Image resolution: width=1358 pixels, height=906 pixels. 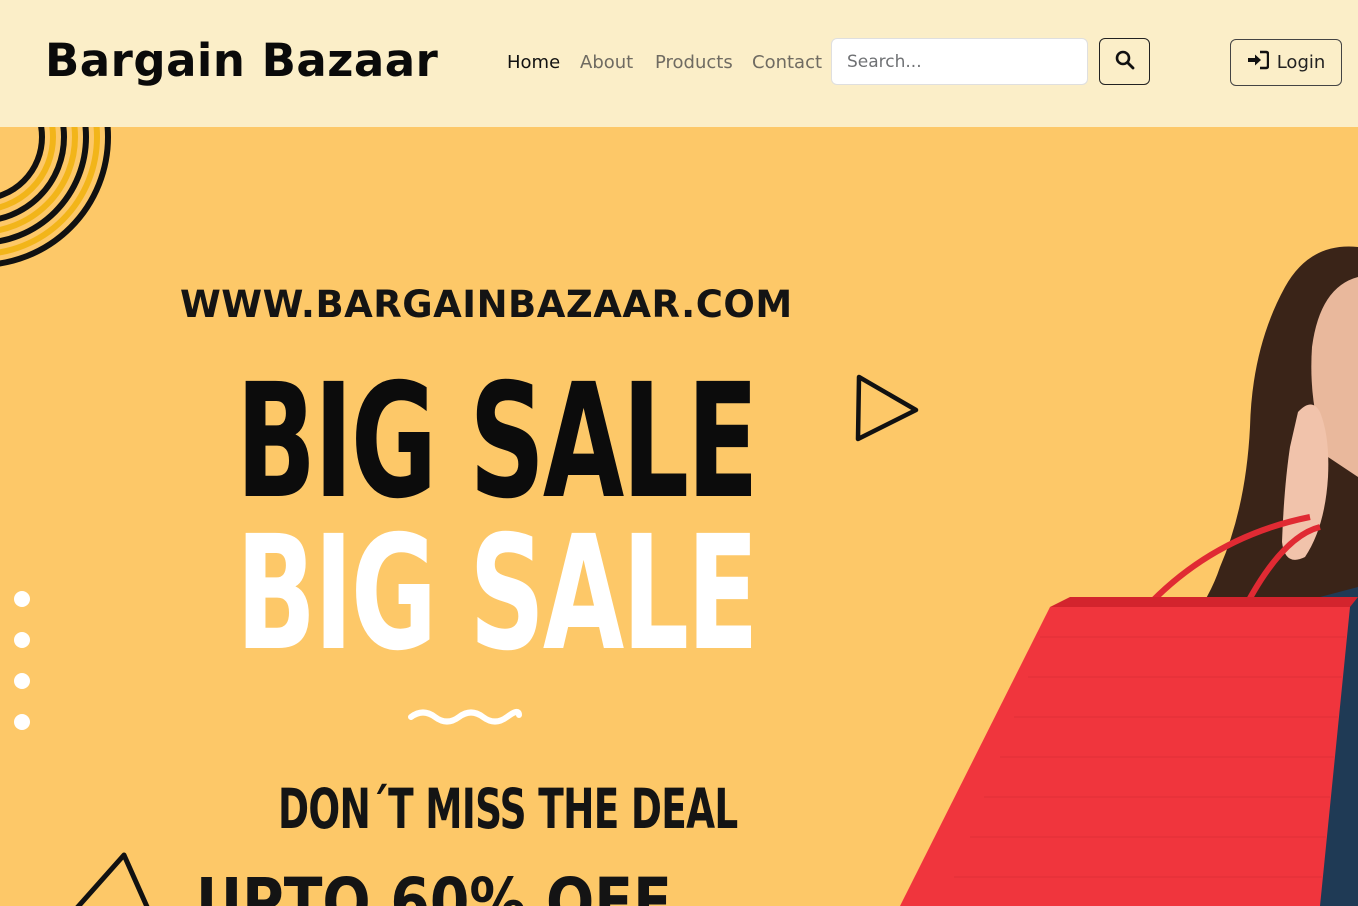 What do you see at coordinates (55, 197) in the screenshot?
I see `concentric-arcs-decoration` at bounding box center [55, 197].